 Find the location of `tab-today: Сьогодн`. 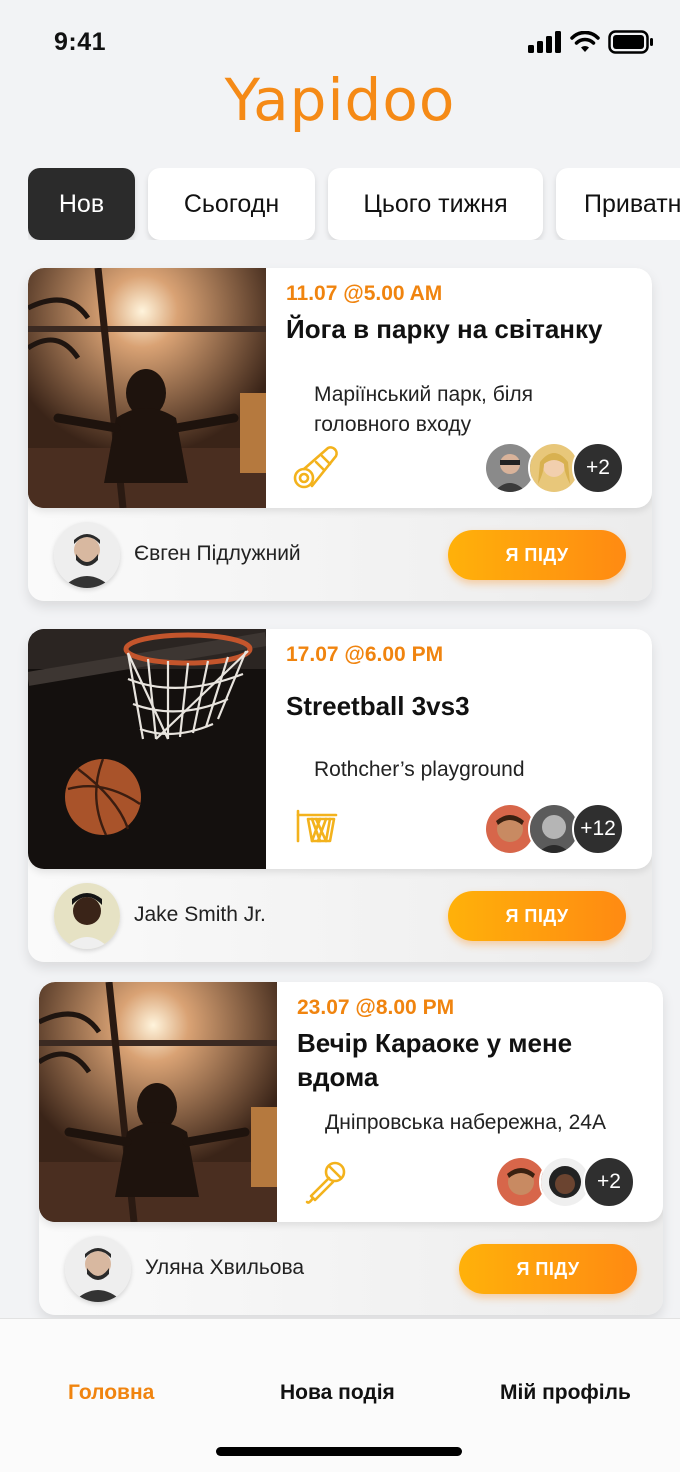

tab-today: Сьогодн is located at coordinates (231, 204).